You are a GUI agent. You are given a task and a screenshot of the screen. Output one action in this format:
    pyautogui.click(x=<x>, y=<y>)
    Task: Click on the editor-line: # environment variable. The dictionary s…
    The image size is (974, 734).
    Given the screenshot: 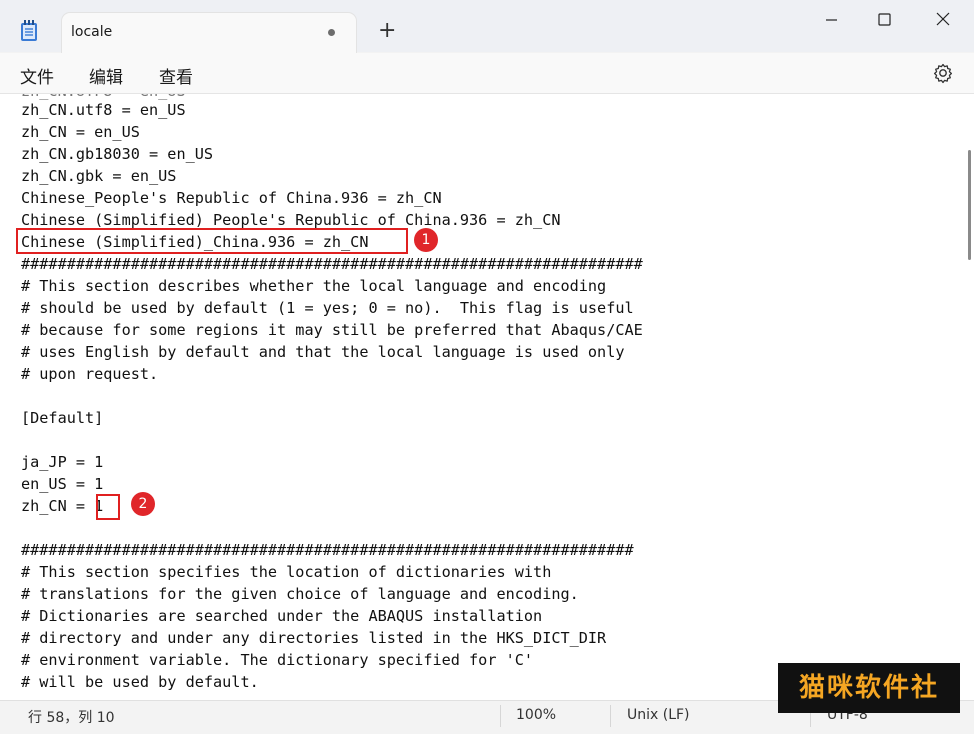 What is the action you would take?
    pyautogui.click(x=277, y=660)
    